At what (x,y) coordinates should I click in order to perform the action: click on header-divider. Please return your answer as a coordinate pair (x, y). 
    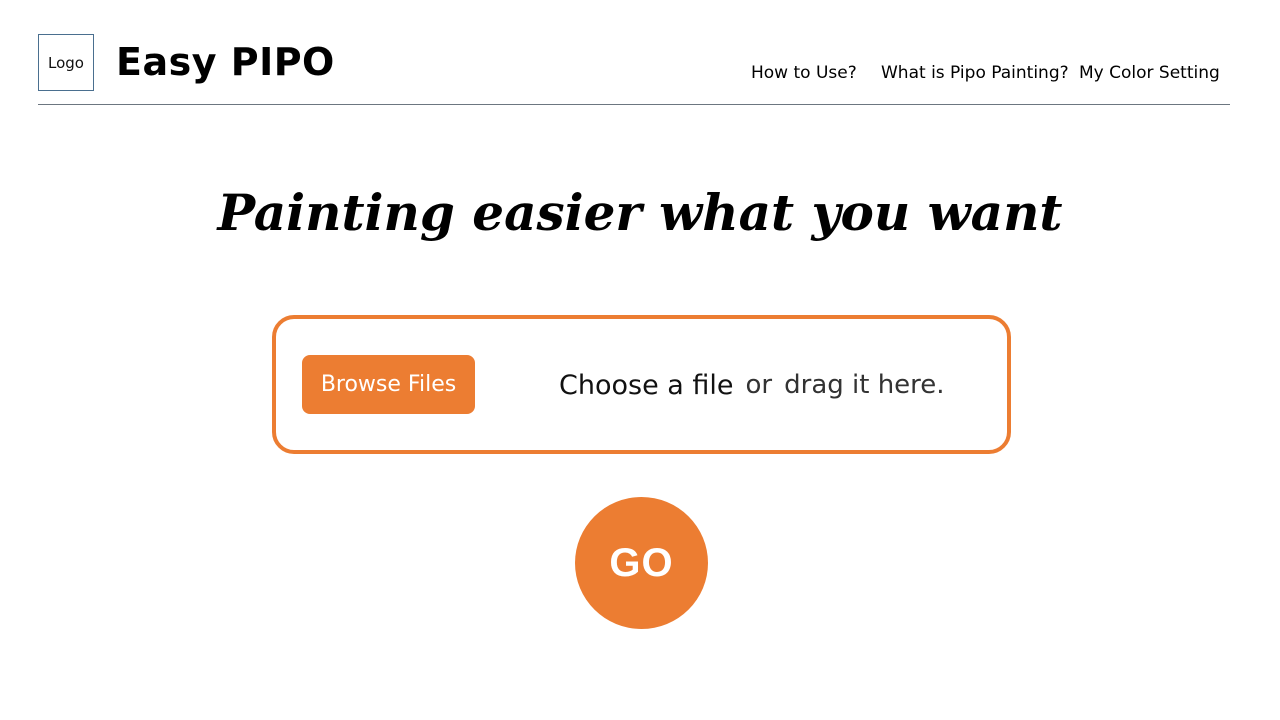
    Looking at the image, I should click on (634, 104).